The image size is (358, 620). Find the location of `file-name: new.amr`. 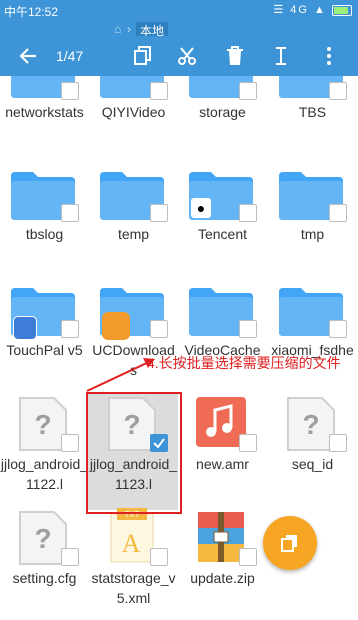

file-name: new.amr is located at coordinates (222, 464).